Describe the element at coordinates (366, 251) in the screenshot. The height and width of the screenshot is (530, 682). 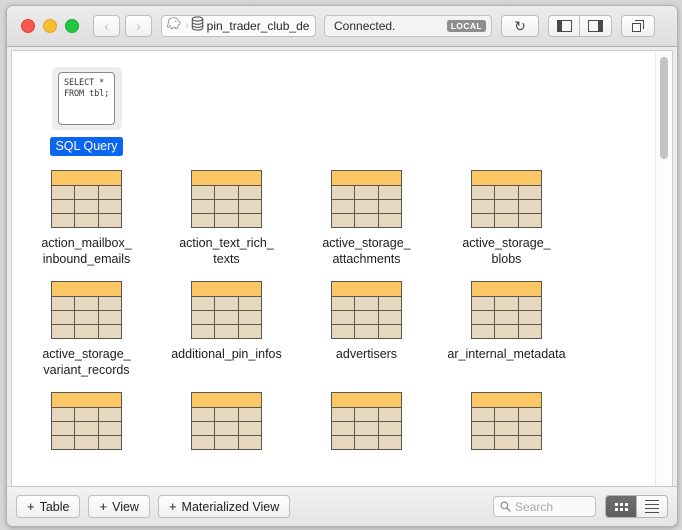
I see `table-label: active_storage_ attachments` at that location.